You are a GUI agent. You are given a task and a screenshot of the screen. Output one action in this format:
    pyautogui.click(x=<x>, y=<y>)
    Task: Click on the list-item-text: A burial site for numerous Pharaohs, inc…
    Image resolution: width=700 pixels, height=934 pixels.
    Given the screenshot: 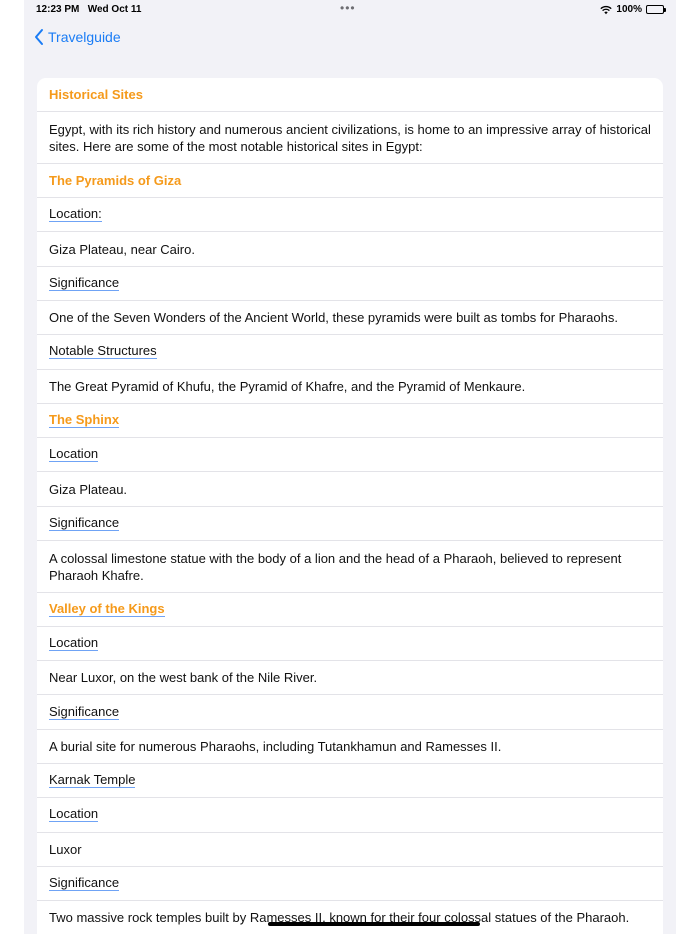 What is the action you would take?
    pyautogui.click(x=275, y=746)
    